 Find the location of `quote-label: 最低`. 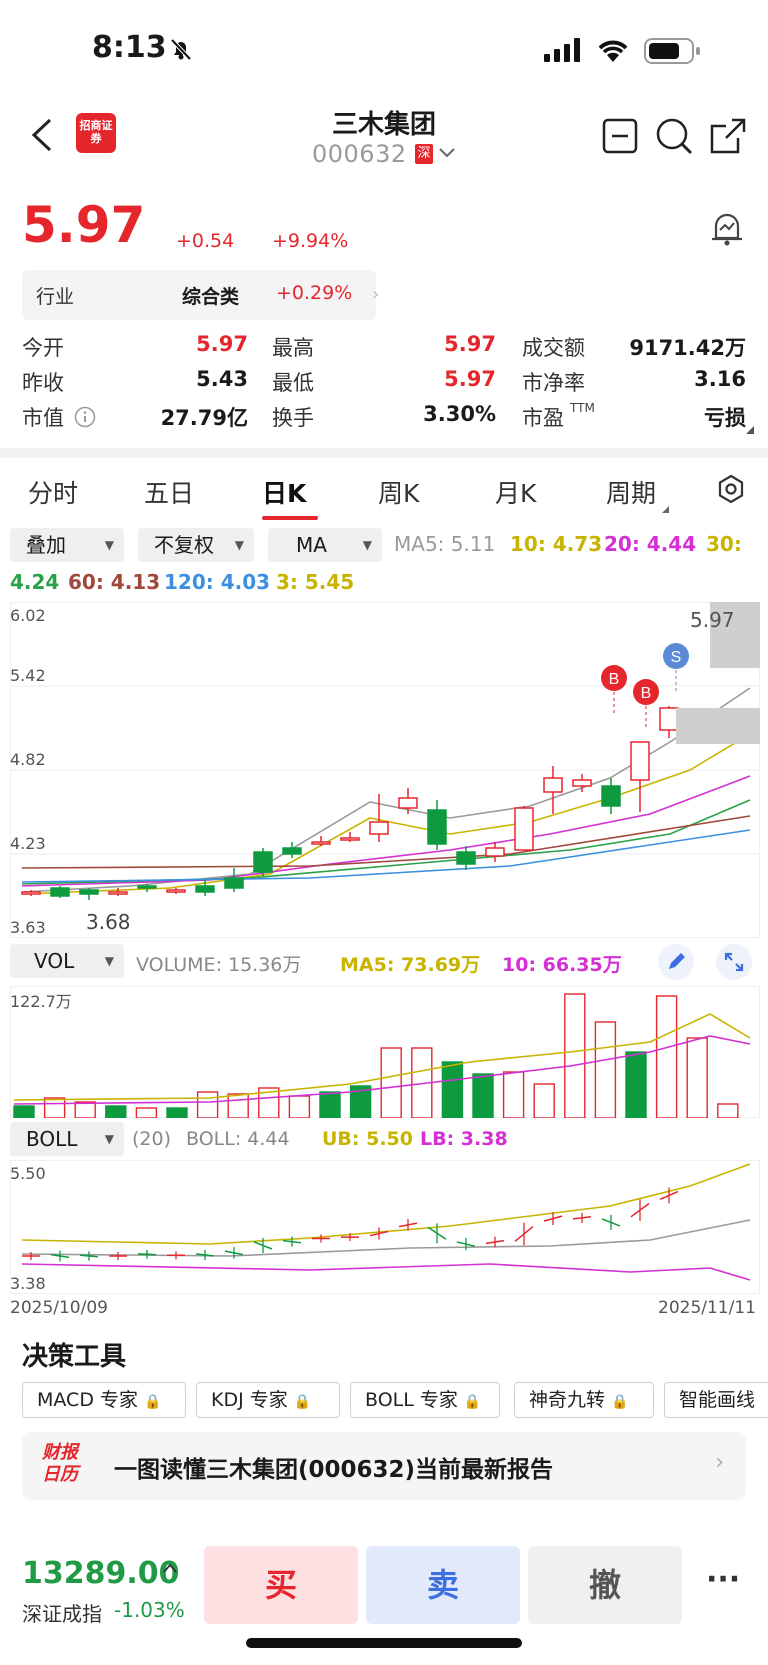

quote-label: 最低 is located at coordinates (293, 383).